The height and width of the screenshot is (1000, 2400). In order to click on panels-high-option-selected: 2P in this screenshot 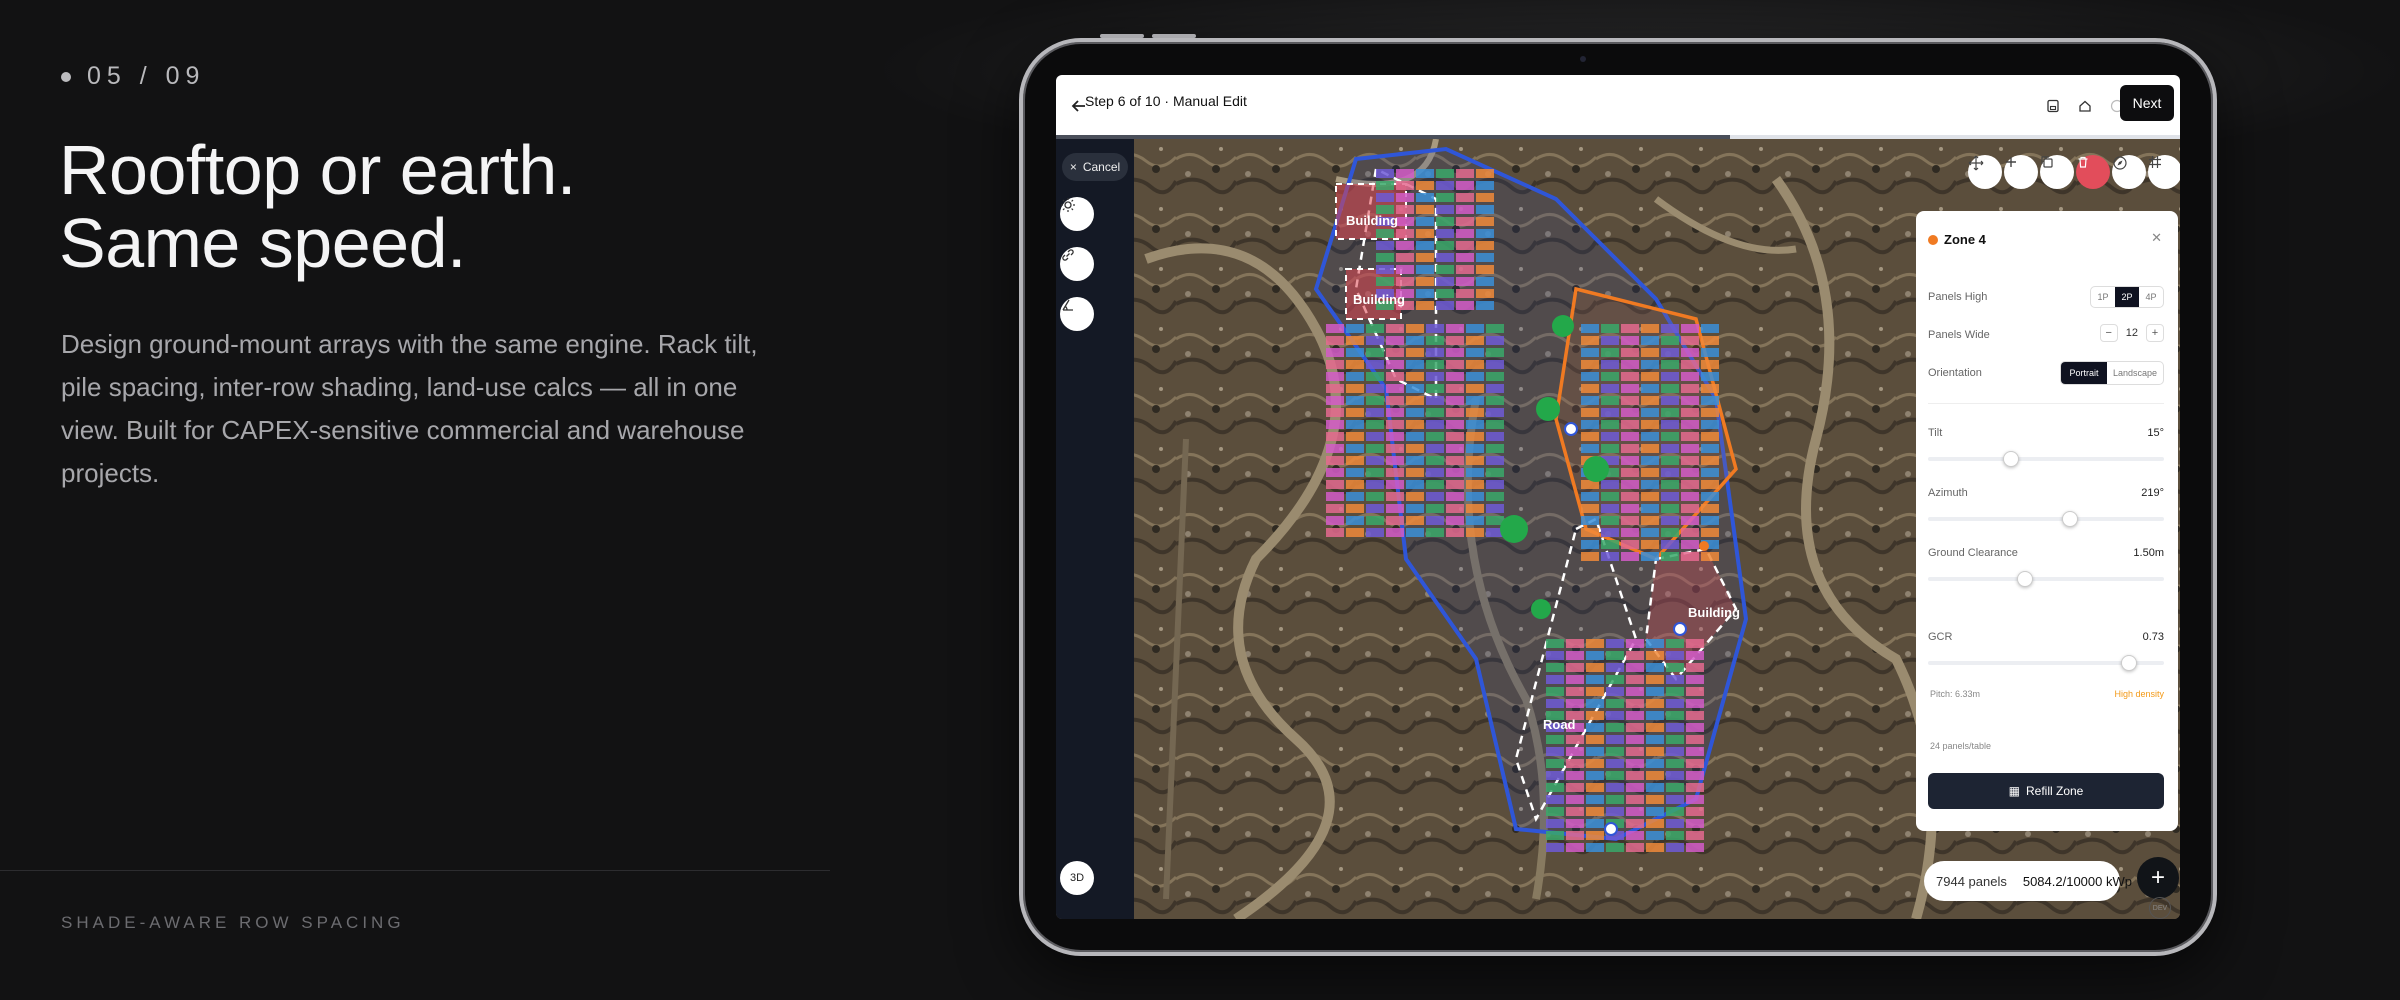, I will do `click(2127, 297)`.